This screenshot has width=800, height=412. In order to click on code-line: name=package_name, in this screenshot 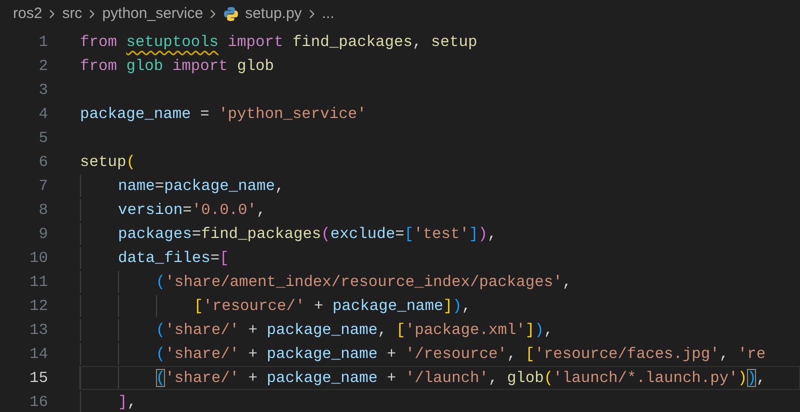, I will do `click(439, 186)`.